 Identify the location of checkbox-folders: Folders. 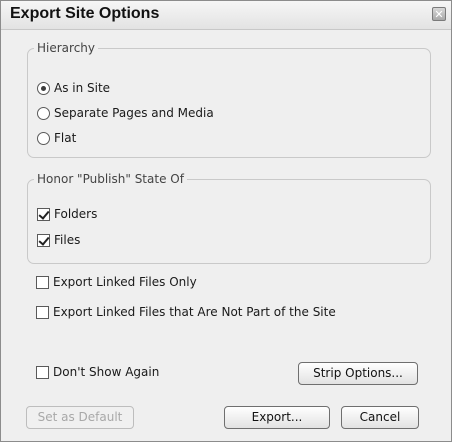
(67, 214).